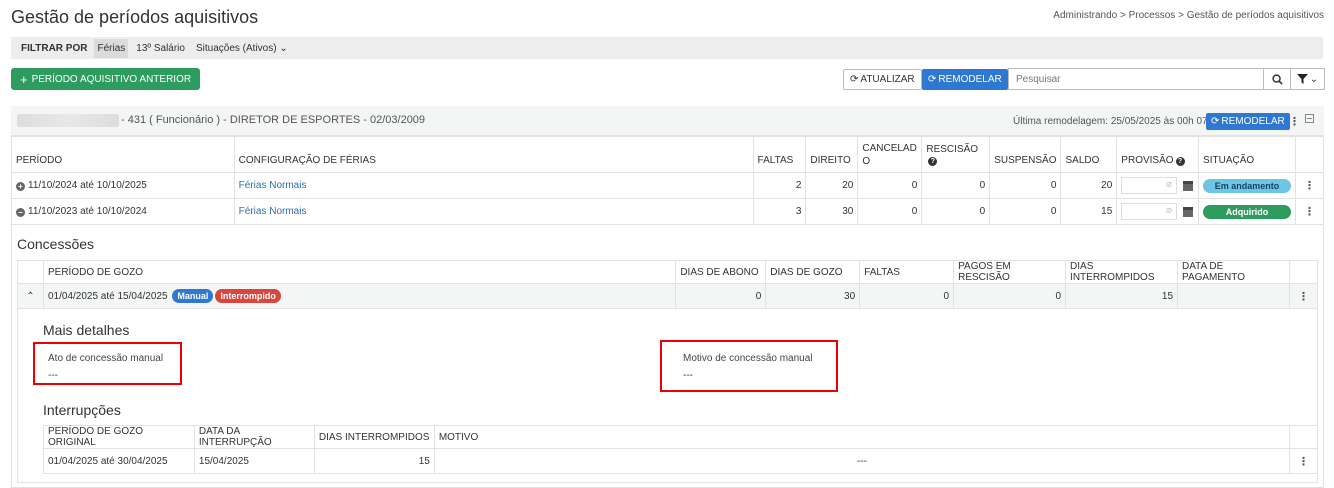  I want to click on ato-label: Ato de concessão manual, so click(106, 358).